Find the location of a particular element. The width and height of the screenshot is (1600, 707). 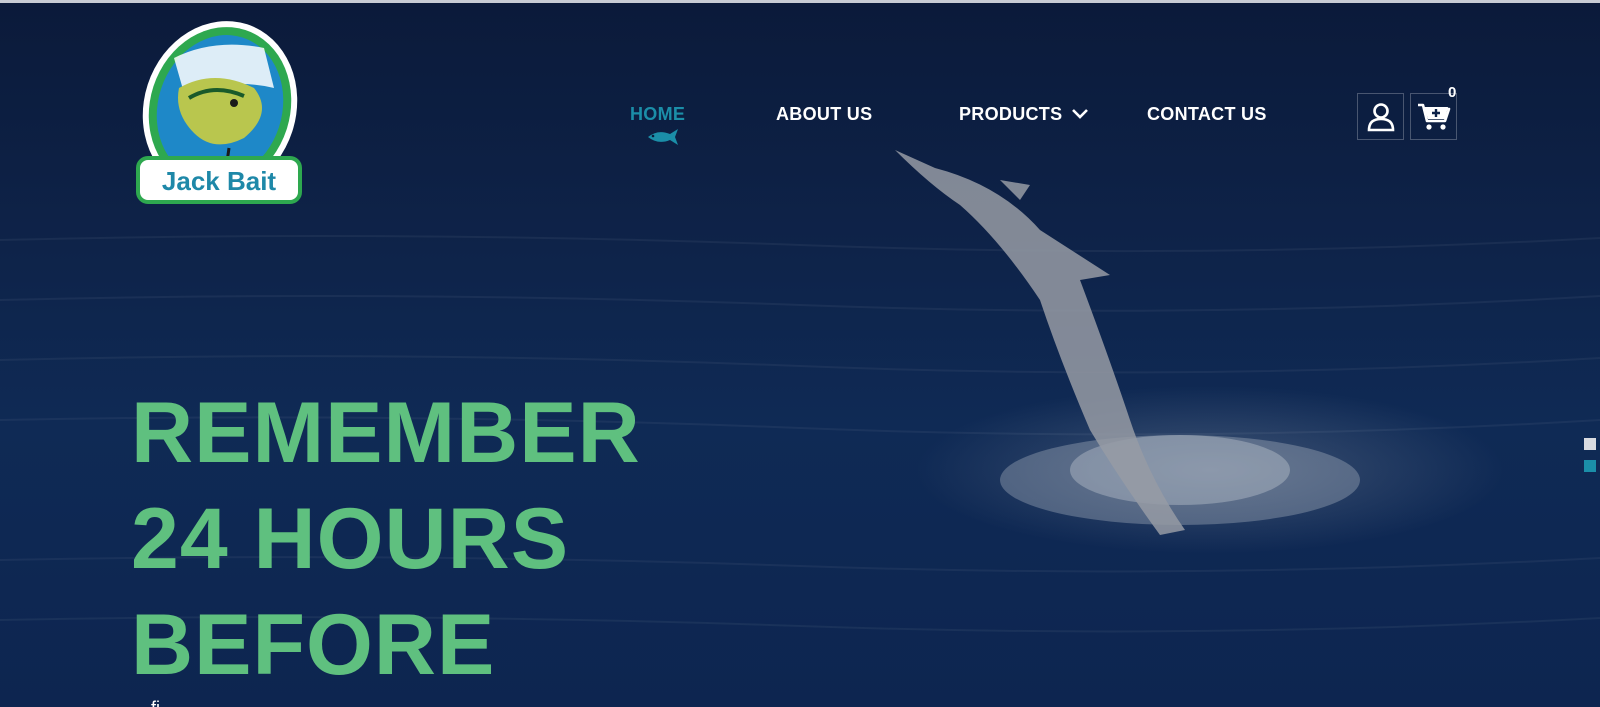

brand-logo-text: Jack Bait is located at coordinates (219, 181).